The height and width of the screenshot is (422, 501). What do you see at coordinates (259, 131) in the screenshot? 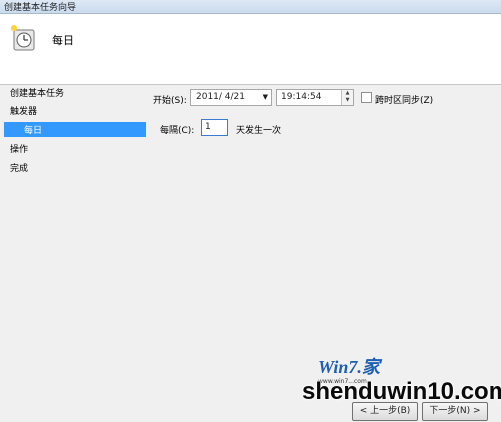
I see `recur-suffix: 天发生一次` at bounding box center [259, 131].